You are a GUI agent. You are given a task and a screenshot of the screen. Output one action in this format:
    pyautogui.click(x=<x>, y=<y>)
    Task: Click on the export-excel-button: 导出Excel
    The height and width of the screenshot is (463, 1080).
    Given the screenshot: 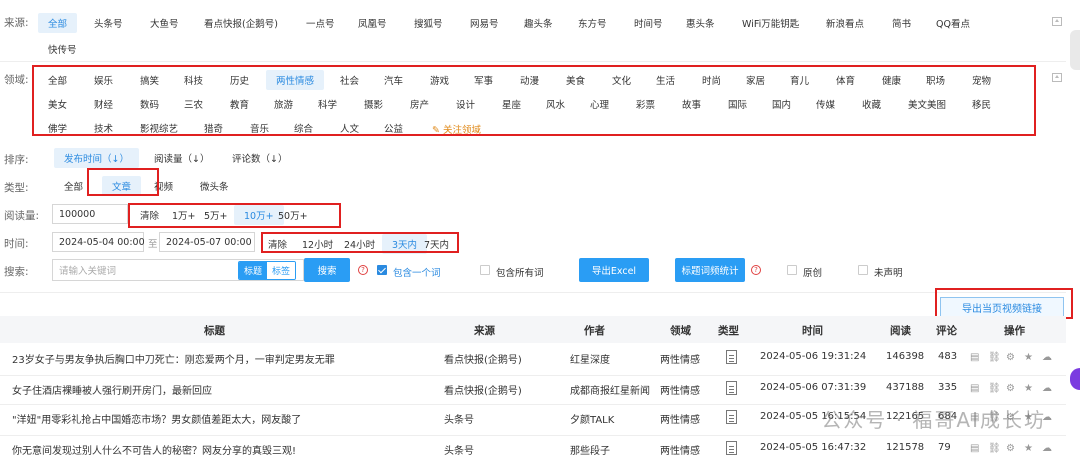 What is the action you would take?
    pyautogui.click(x=614, y=270)
    